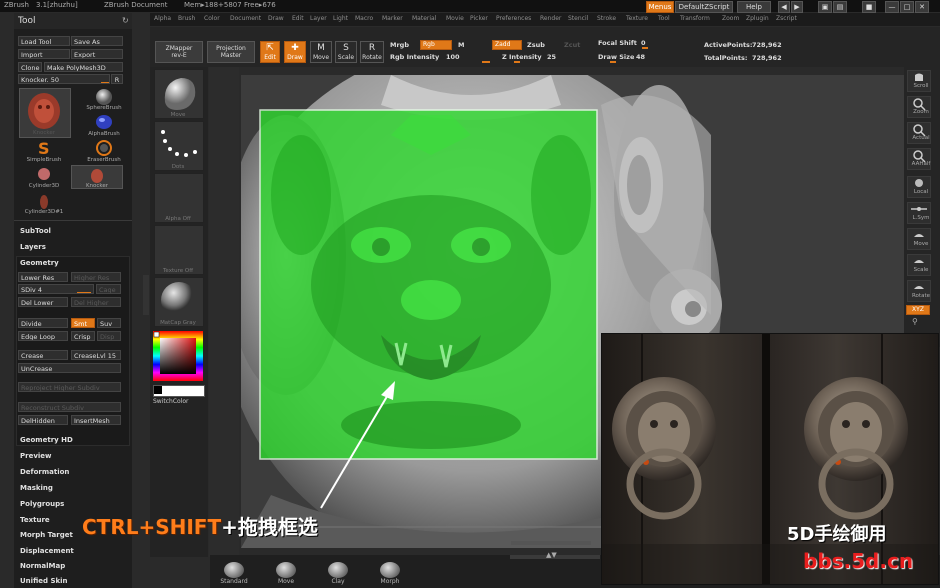  What do you see at coordinates (286, 570) in the screenshot?
I see `move-brush-icon` at bounding box center [286, 570].